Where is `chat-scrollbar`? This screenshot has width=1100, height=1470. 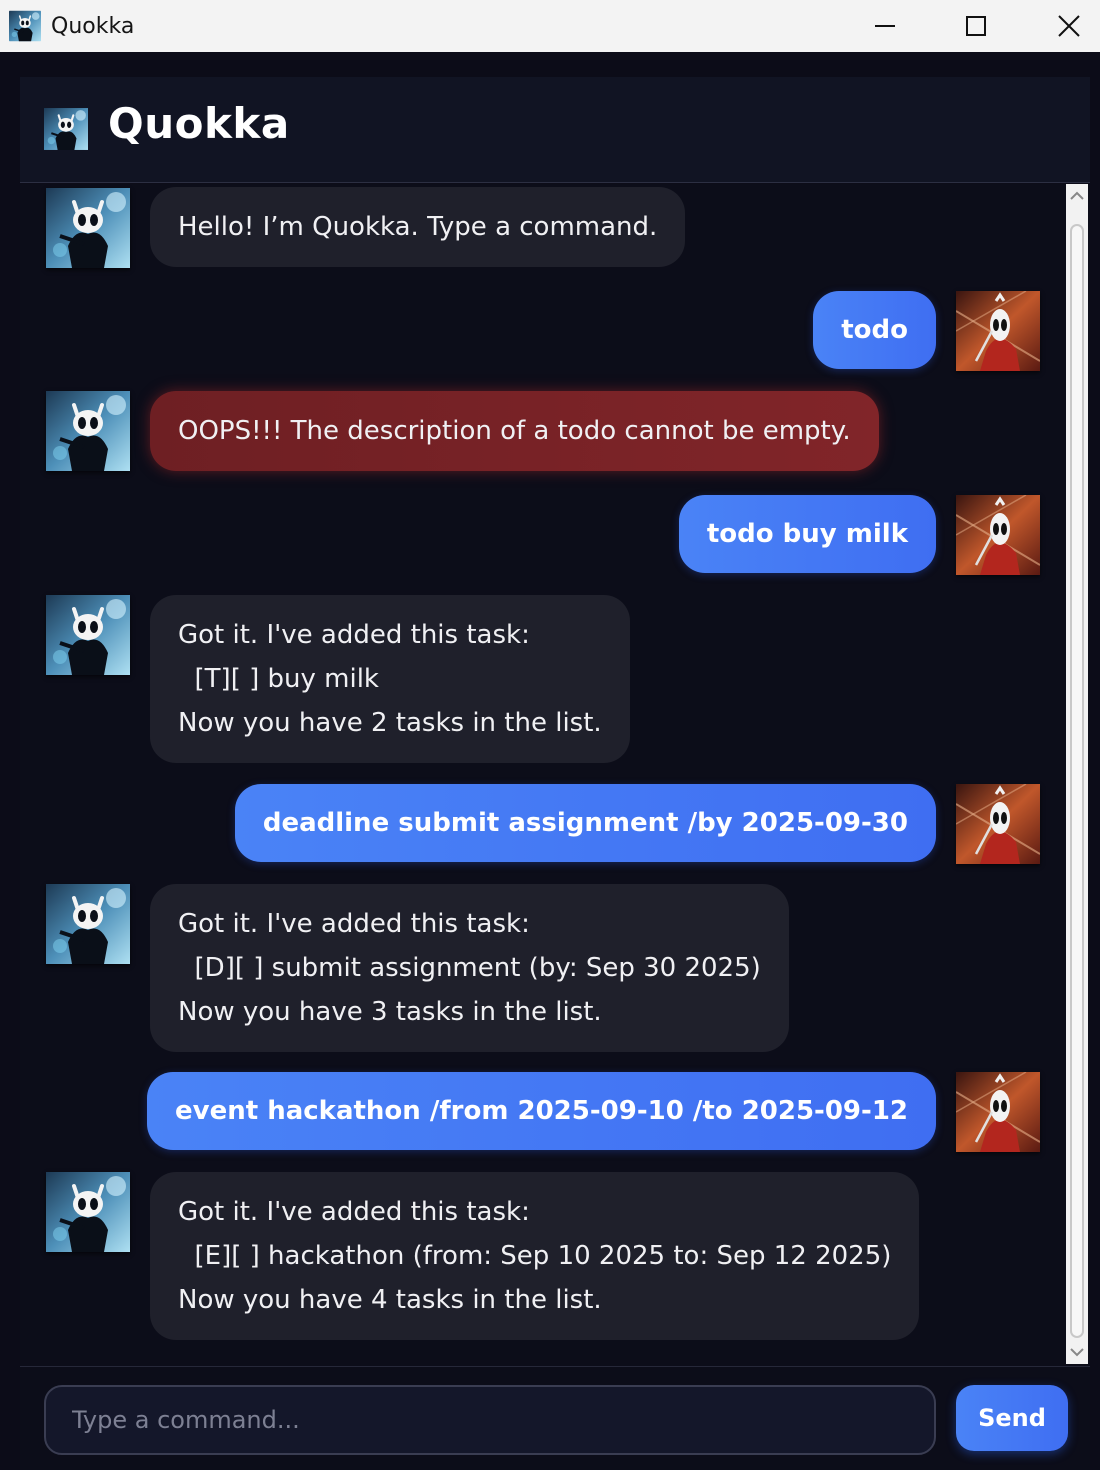 chat-scrollbar is located at coordinates (1077, 774).